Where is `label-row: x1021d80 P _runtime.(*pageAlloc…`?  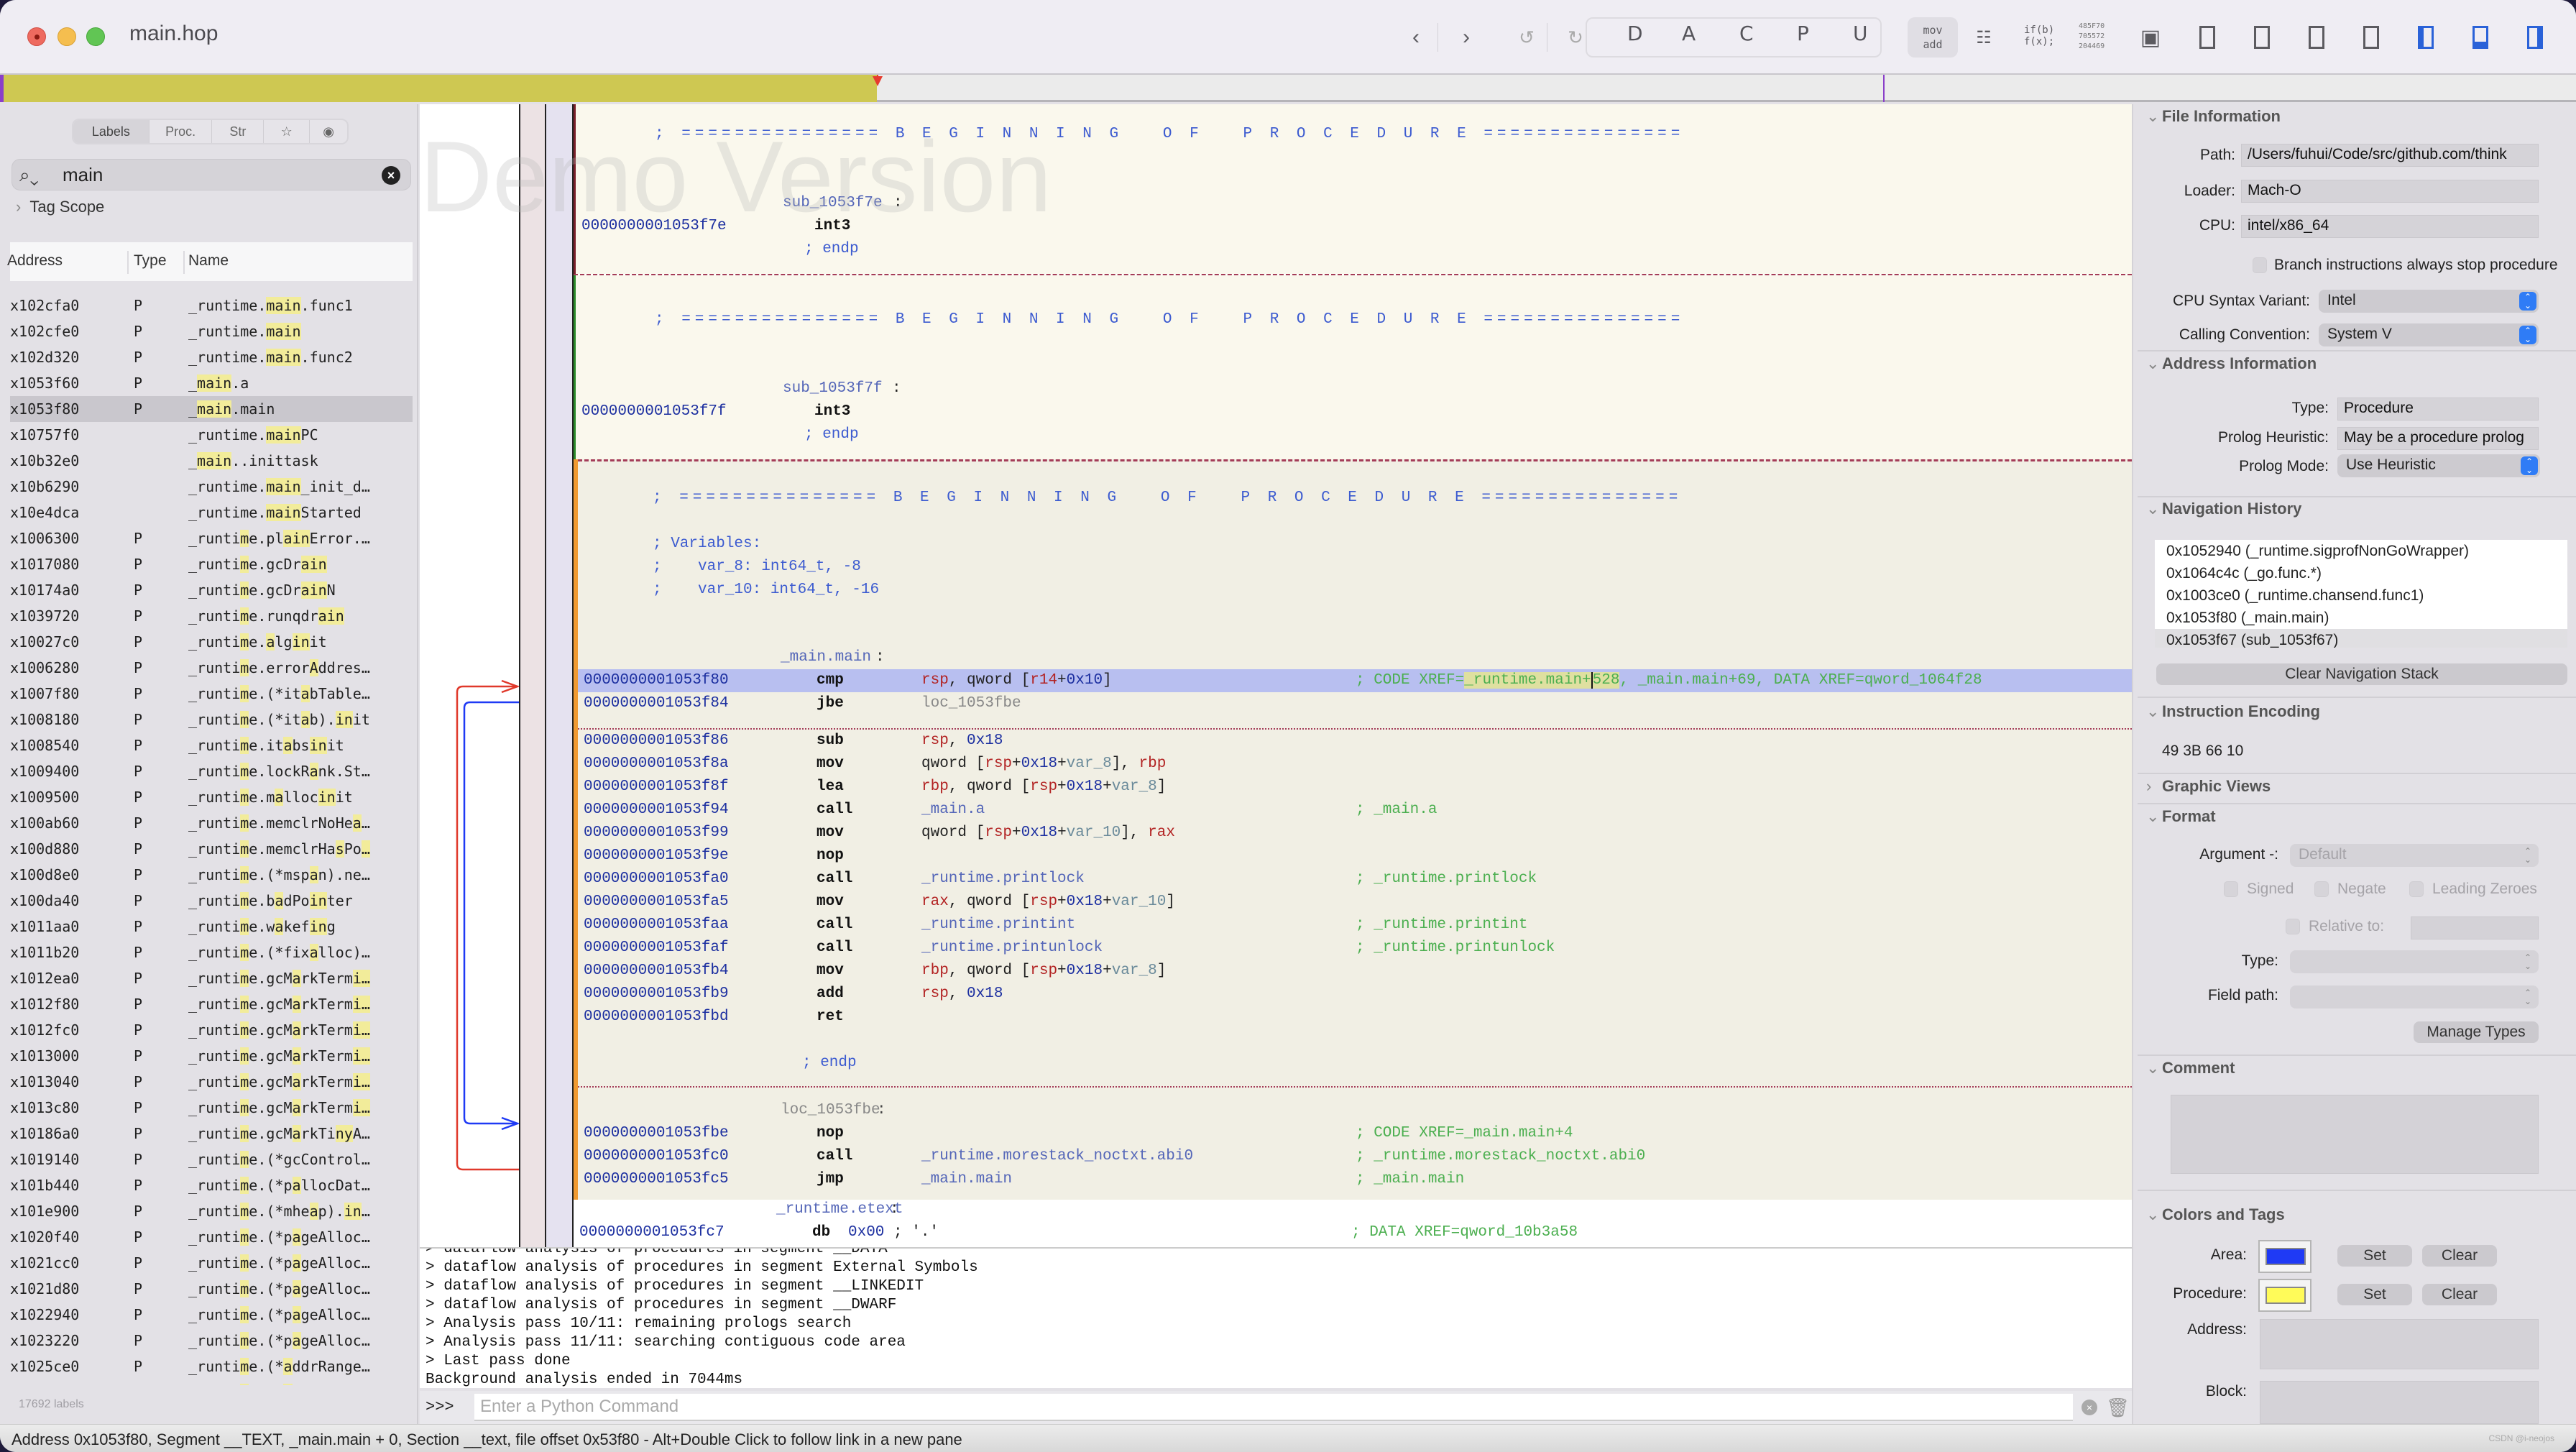
label-row: x1021d80 P _runtime.(*pageAlloc… is located at coordinates (211, 1289).